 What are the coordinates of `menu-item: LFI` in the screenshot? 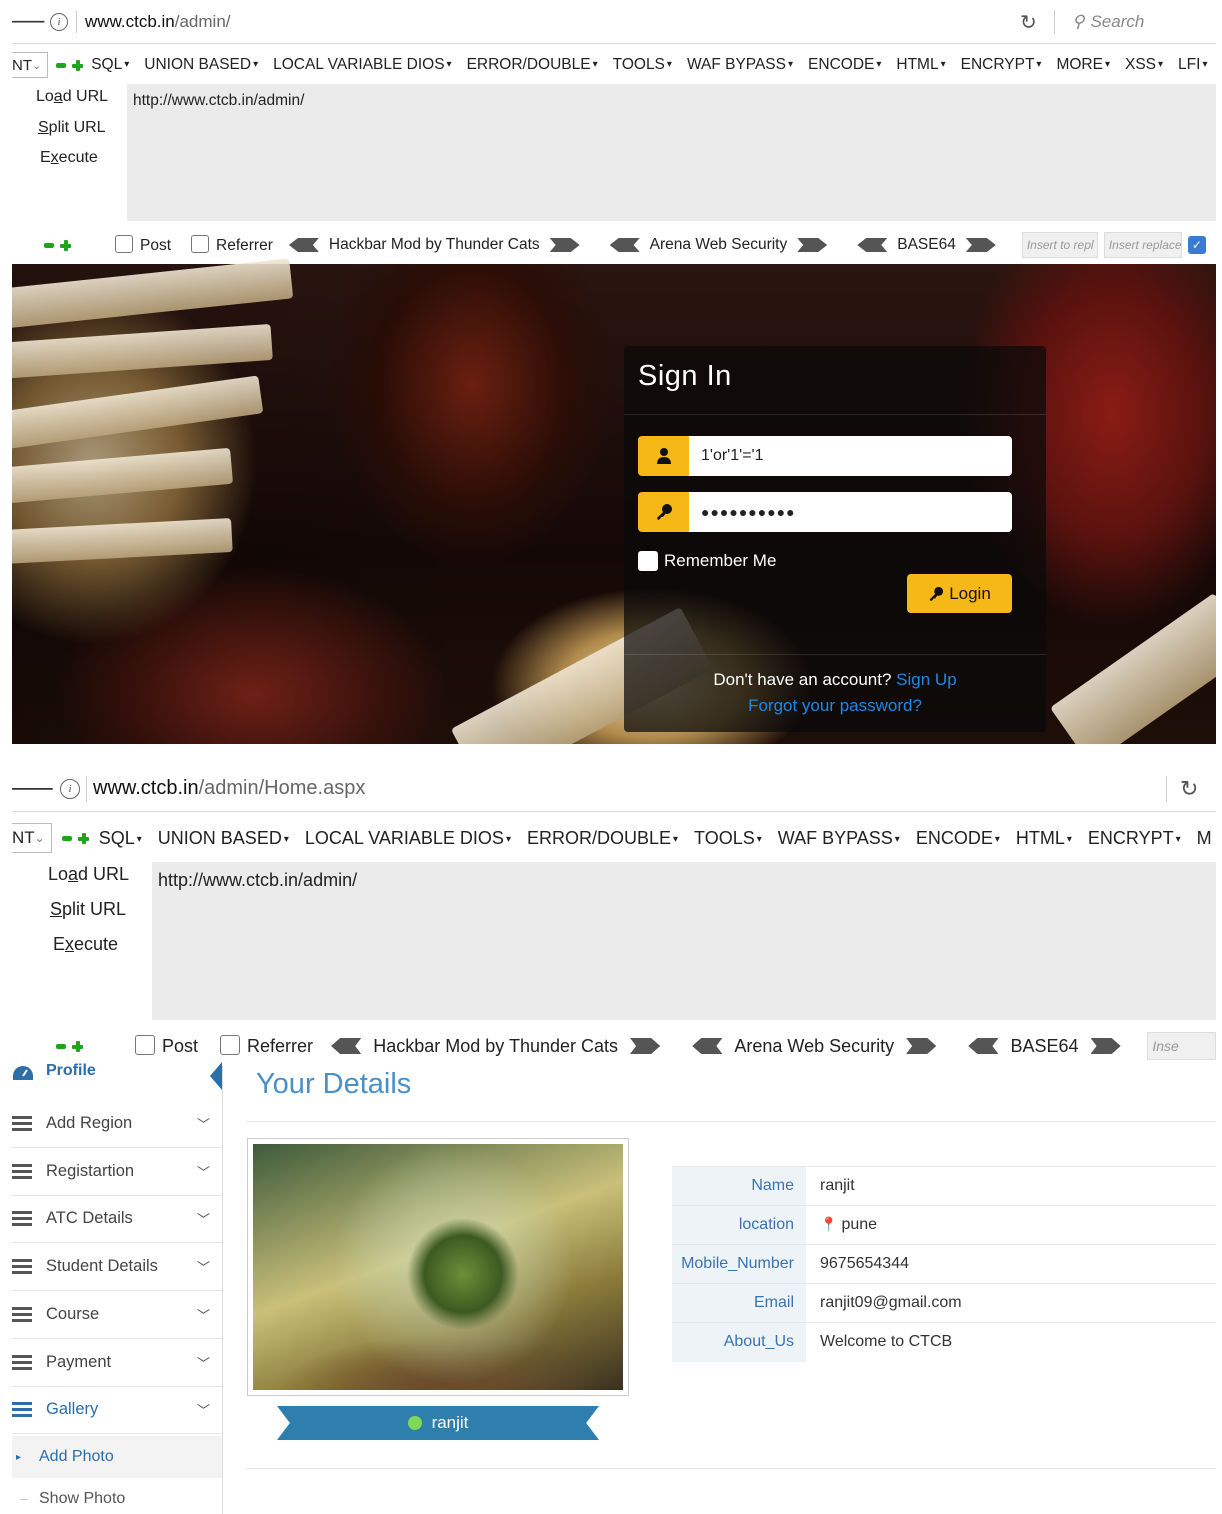 It's located at (1192, 65).